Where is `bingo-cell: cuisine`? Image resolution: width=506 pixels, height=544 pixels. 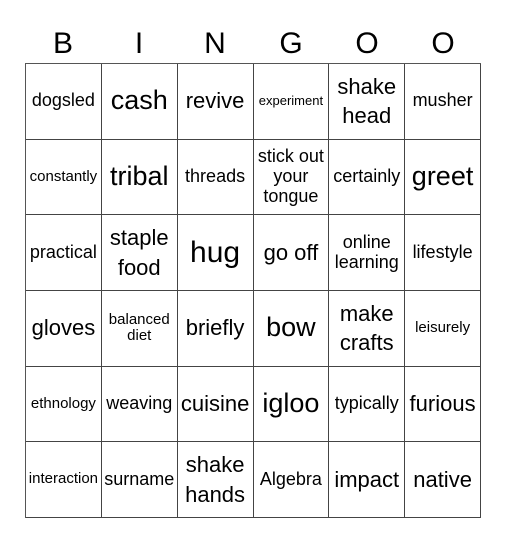
bingo-cell: cuisine is located at coordinates (215, 404).